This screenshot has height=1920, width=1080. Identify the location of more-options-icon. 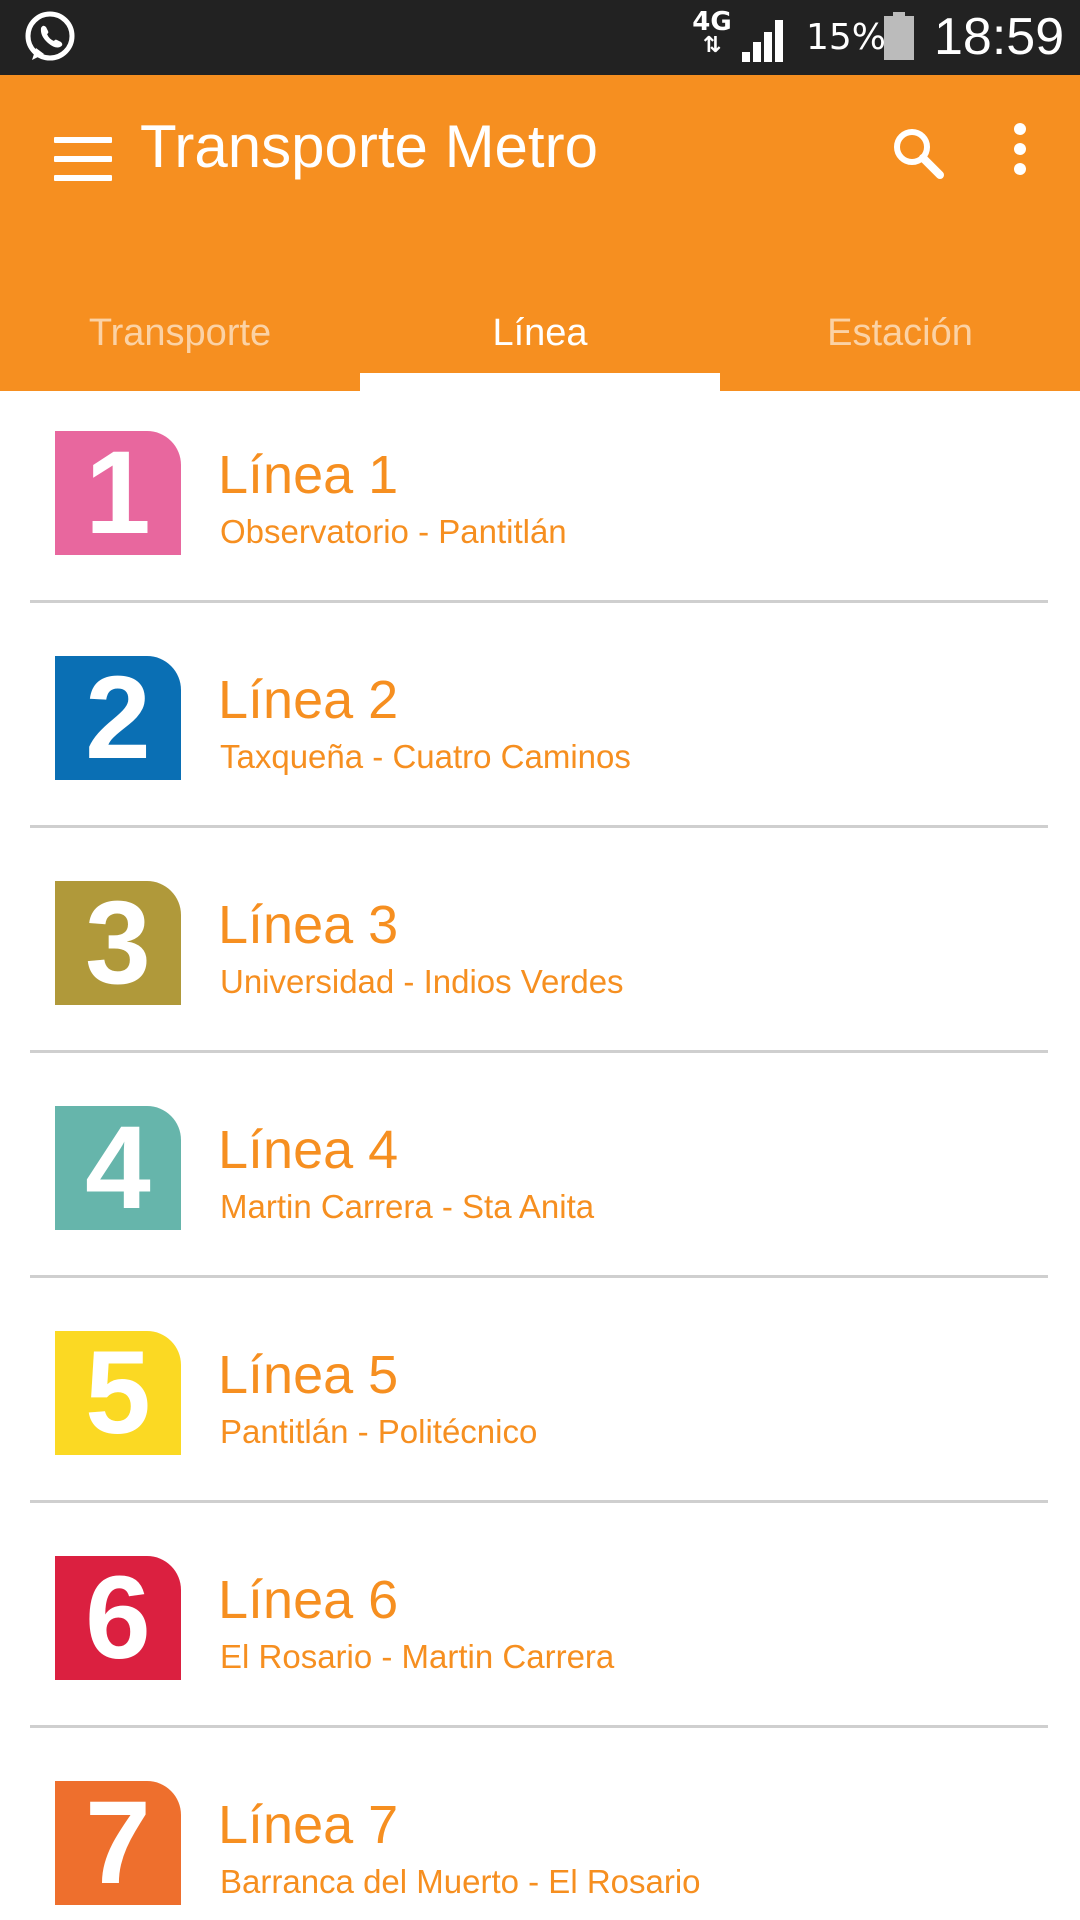
(1020, 153).